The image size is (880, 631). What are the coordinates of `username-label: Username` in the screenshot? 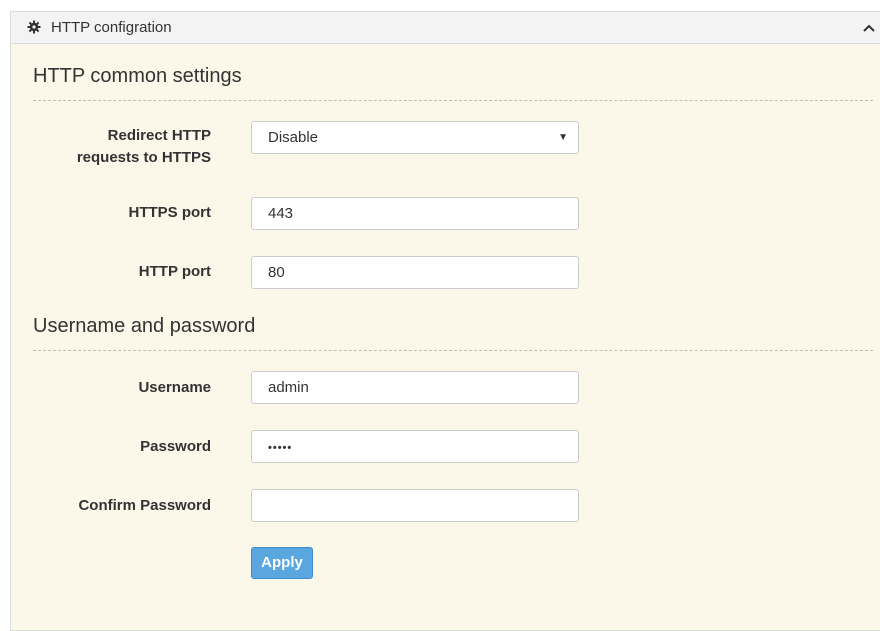 It's located at (174, 387).